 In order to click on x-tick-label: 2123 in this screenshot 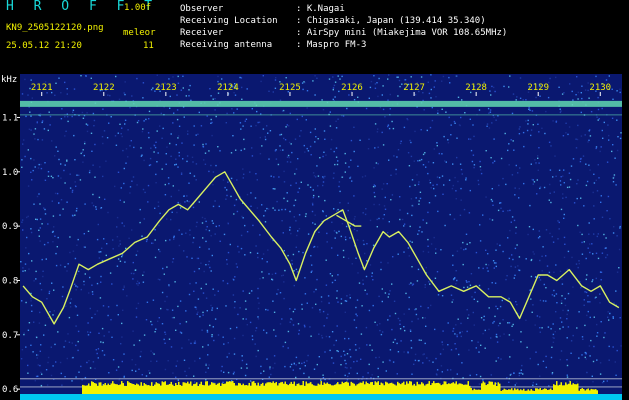, I will do `click(166, 88)`.